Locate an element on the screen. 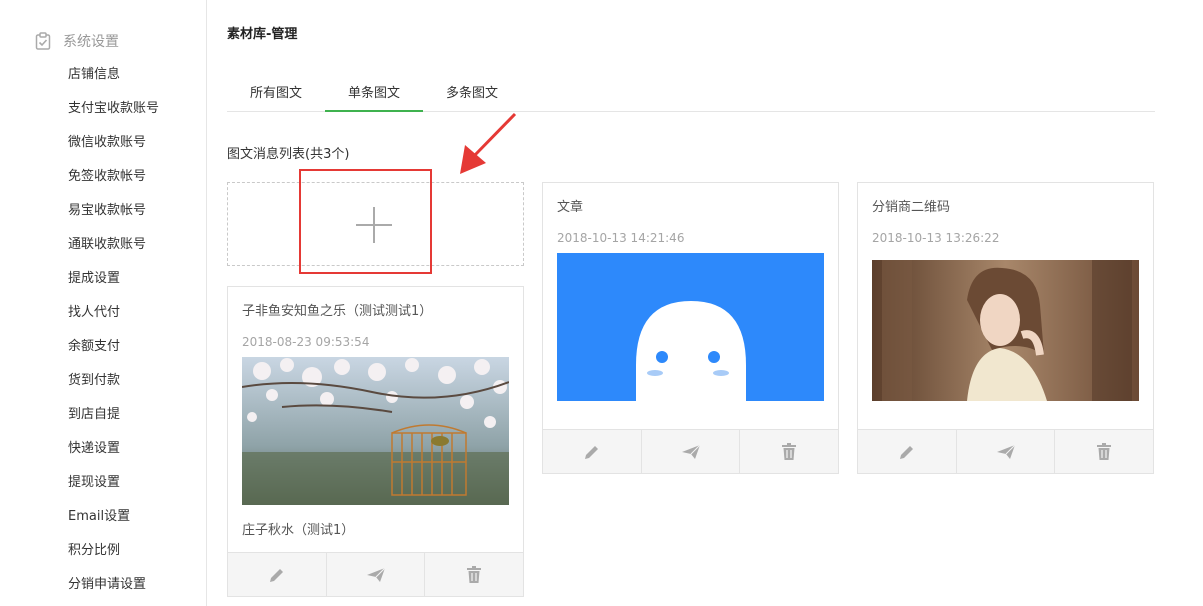 The height and width of the screenshot is (606, 1203). annotation-arrow-icon is located at coordinates (488, 143).